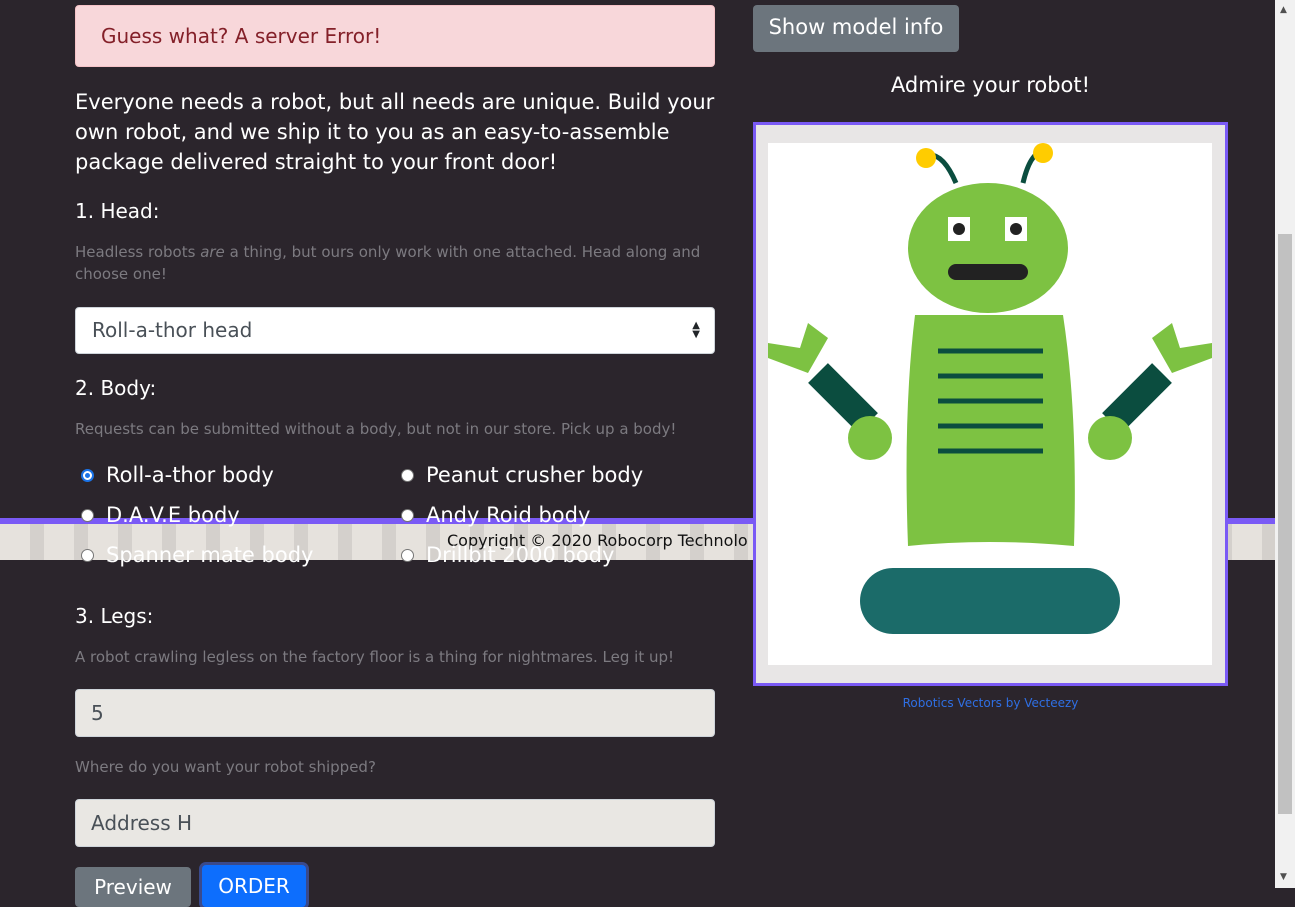  I want to click on server-error-alert: Guess what? A server Error!, so click(395, 36).